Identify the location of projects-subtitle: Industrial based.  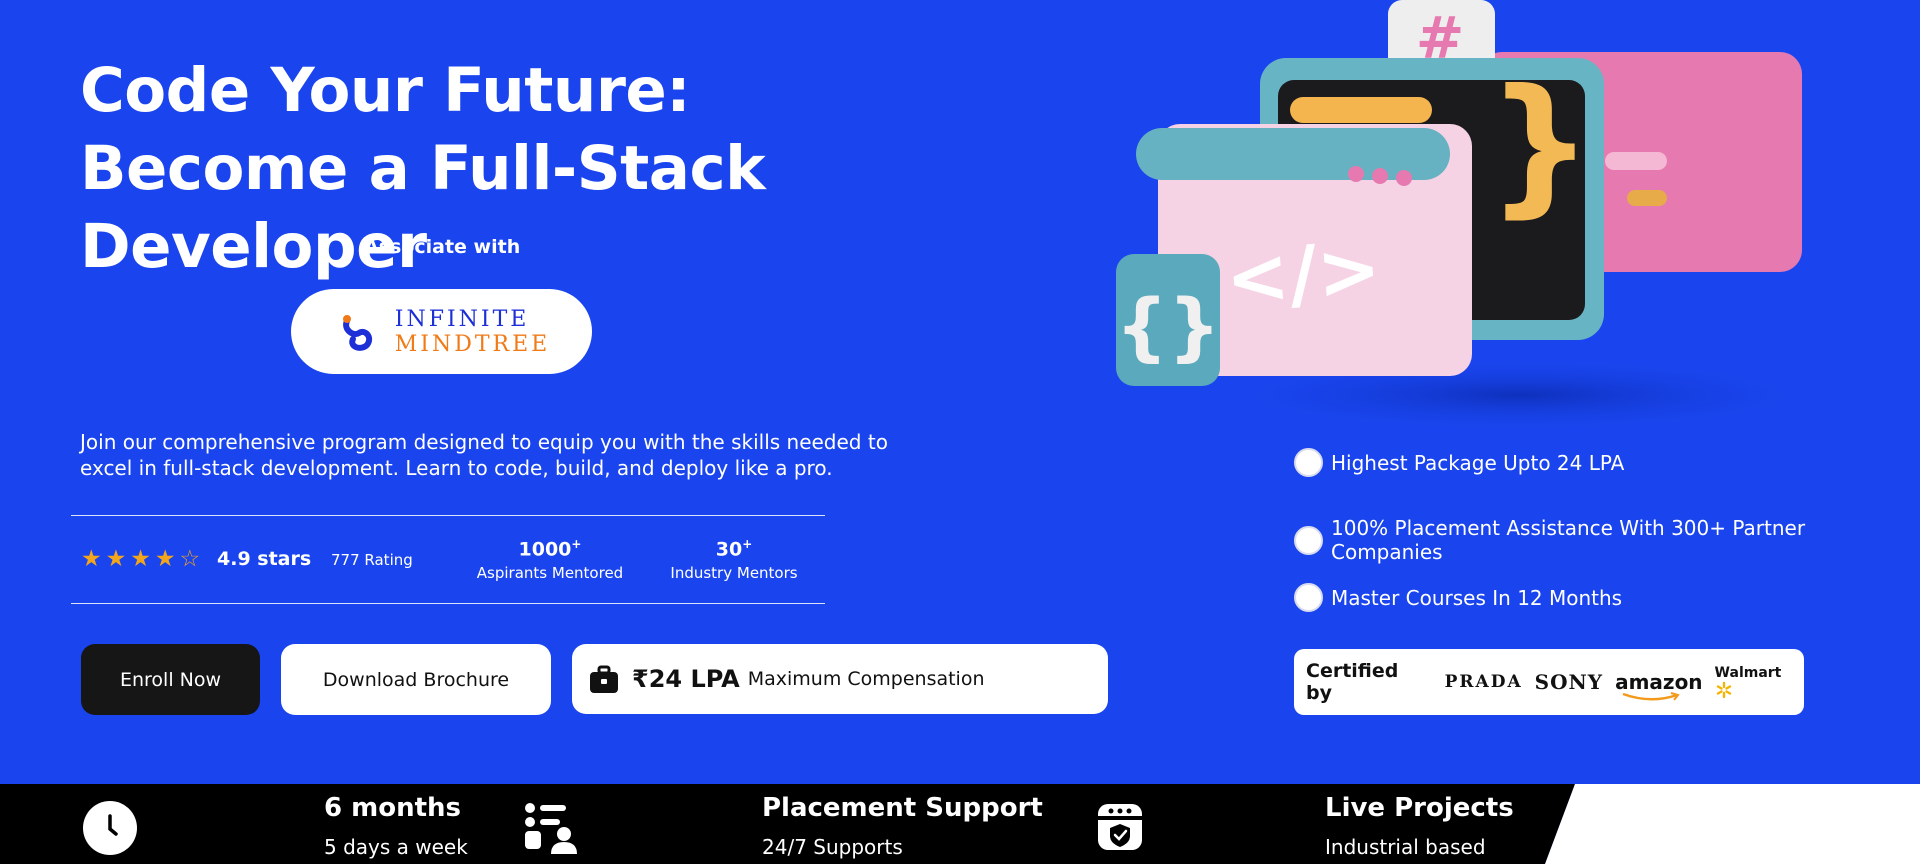
(1405, 847).